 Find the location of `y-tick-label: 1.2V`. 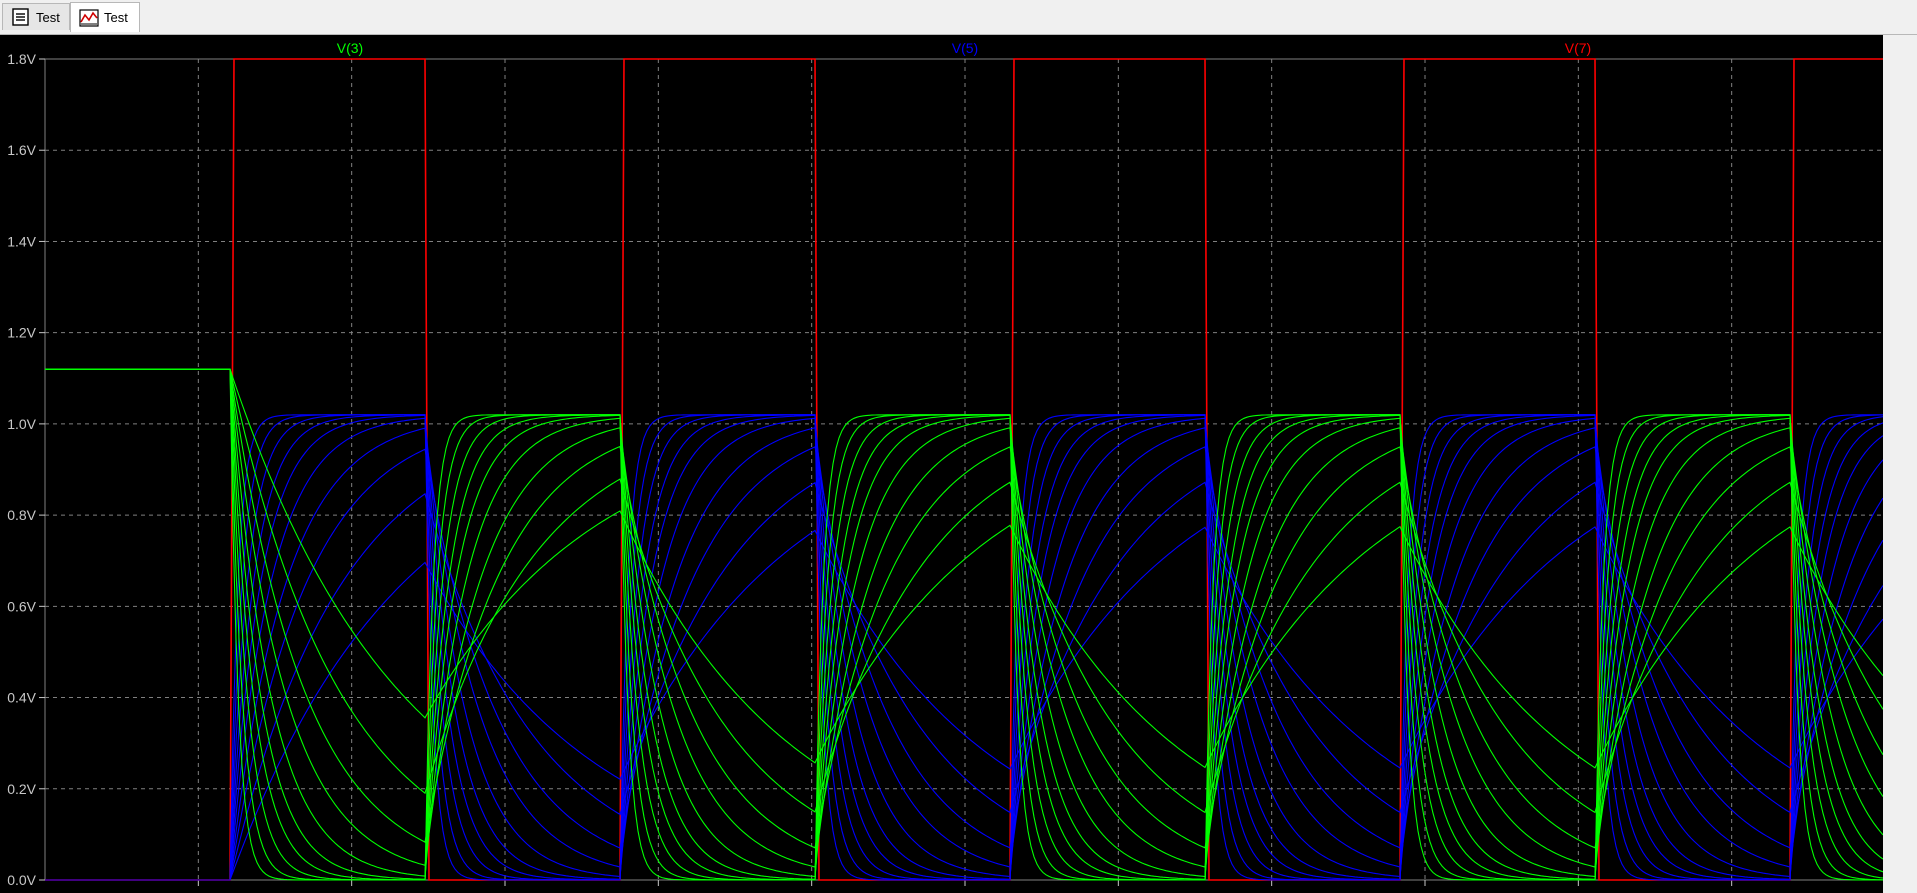

y-tick-label: 1.2V is located at coordinates (21, 333).